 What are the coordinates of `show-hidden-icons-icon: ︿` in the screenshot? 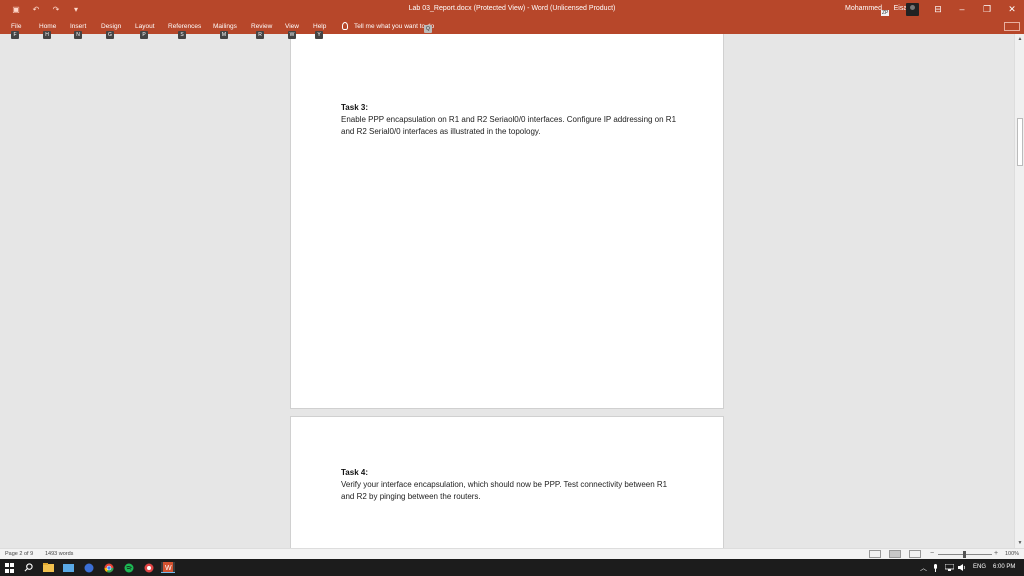 It's located at (923, 568).